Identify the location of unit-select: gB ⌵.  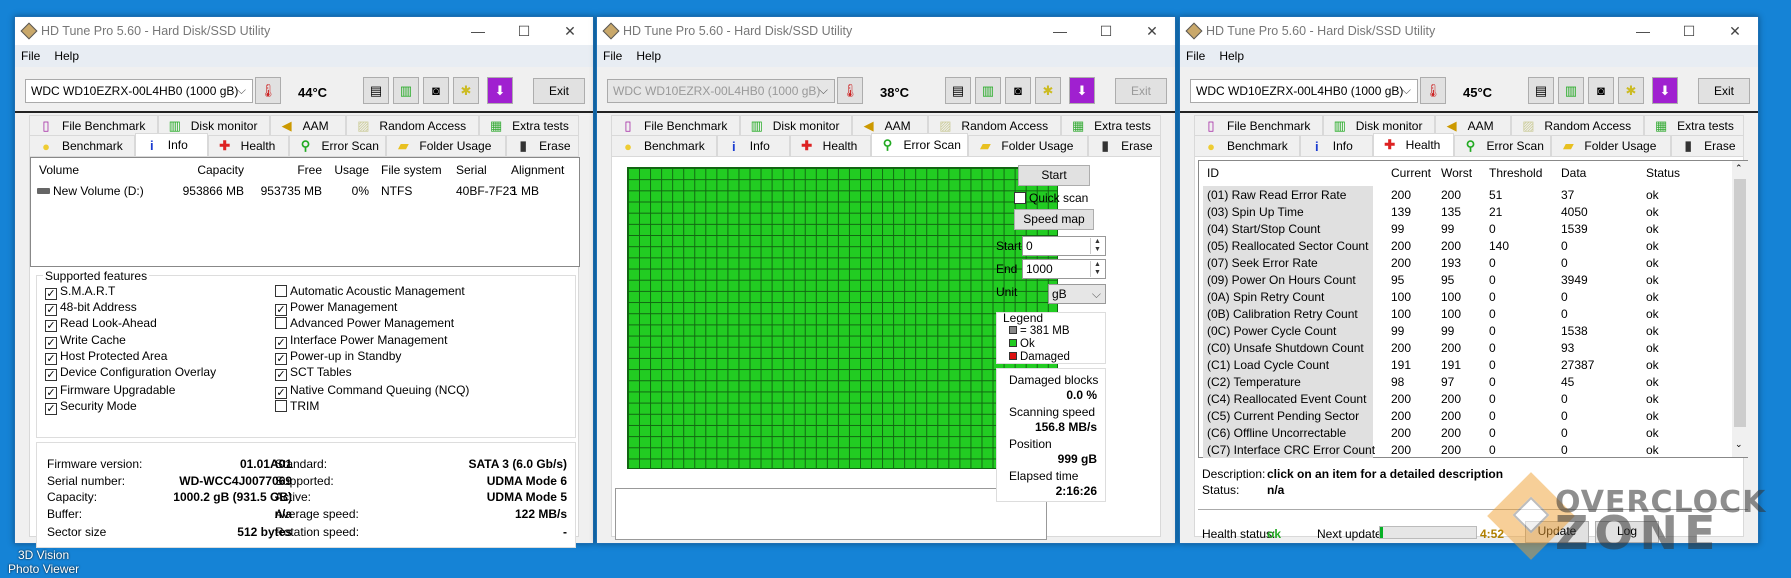
(1077, 294).